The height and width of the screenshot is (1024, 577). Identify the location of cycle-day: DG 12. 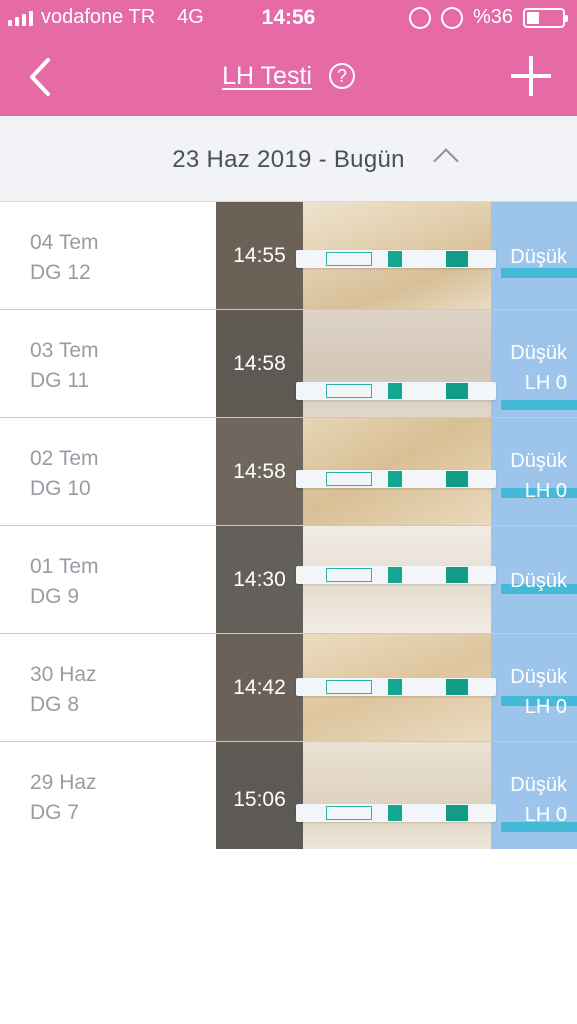
(60, 272).